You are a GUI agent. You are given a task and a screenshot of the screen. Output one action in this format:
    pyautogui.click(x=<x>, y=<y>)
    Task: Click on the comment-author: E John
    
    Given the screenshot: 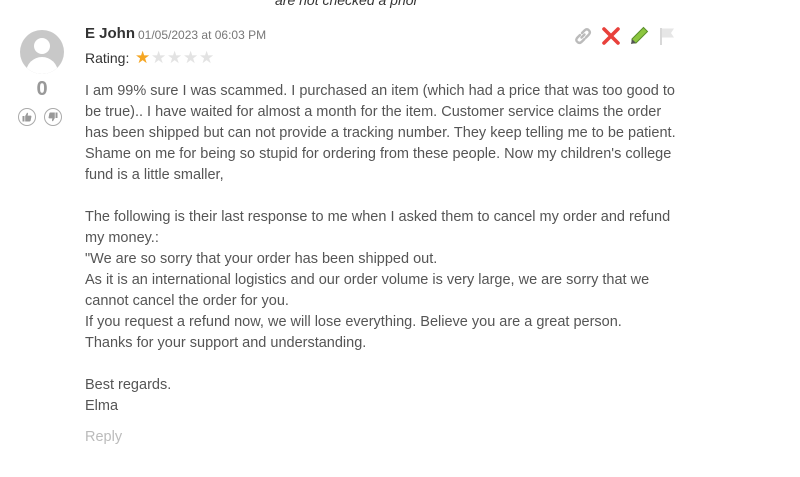 What is the action you would take?
    pyautogui.click(x=110, y=33)
    